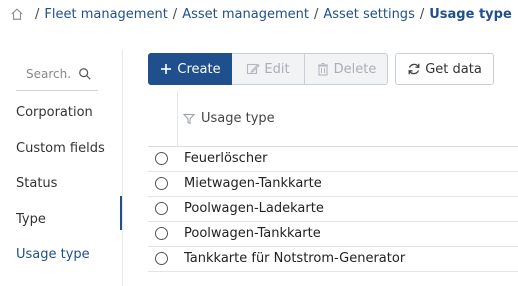 The height and width of the screenshot is (286, 518). Describe the element at coordinates (254, 208) in the screenshot. I see `row-cell: Poolwagen-Ladekarte` at that location.